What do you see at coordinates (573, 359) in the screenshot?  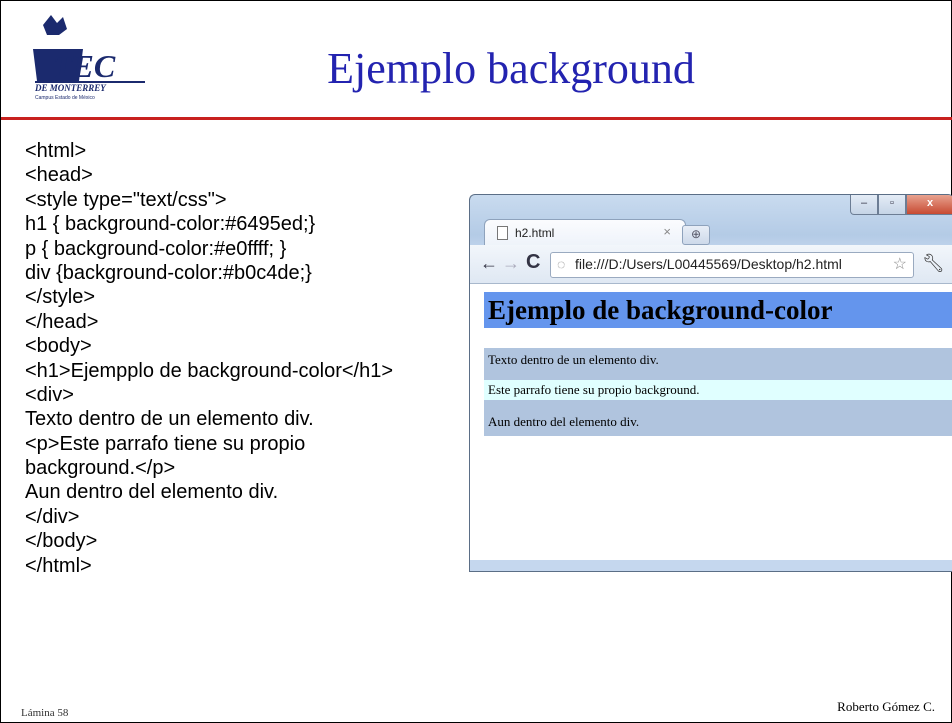 I see `demo-div-text-1: Texto dentro de un elemento div.` at bounding box center [573, 359].